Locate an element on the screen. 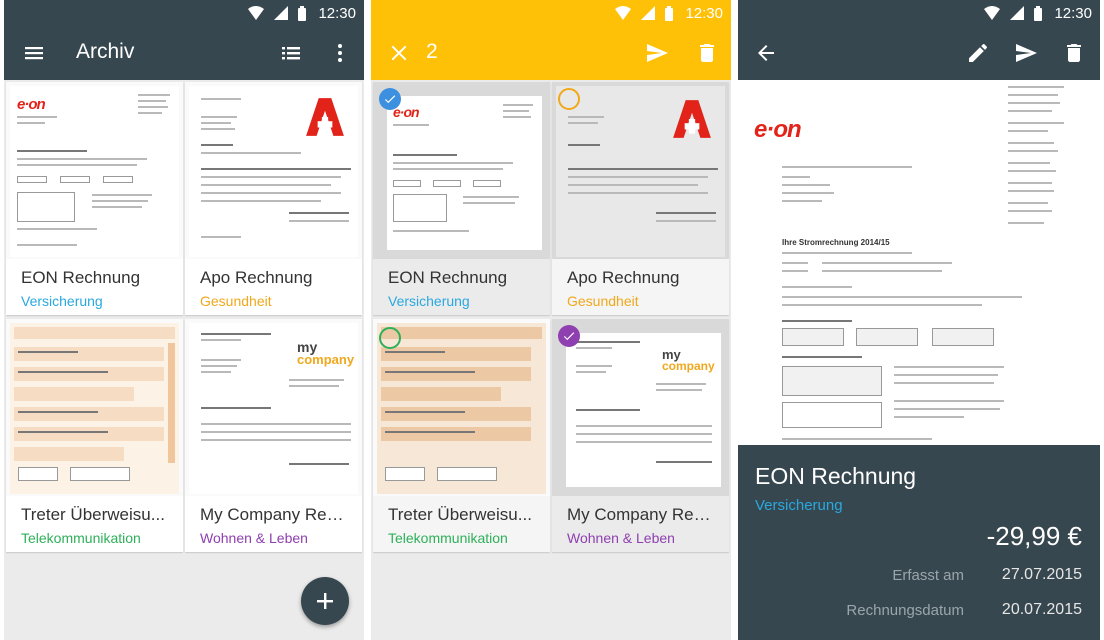  rechnungsdatum-row: Rechnungsdatum 20.07.2015 is located at coordinates (910, 611).